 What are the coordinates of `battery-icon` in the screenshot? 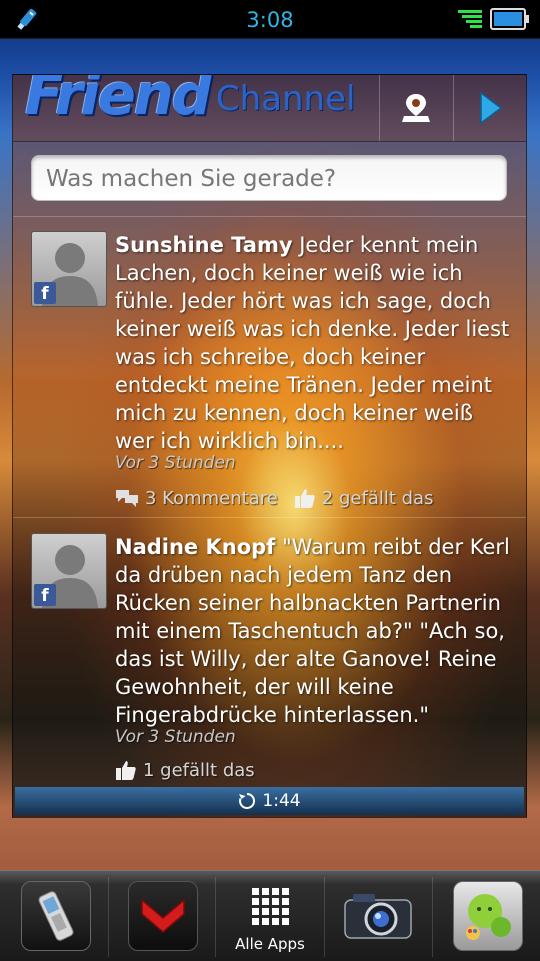 It's located at (509, 19).